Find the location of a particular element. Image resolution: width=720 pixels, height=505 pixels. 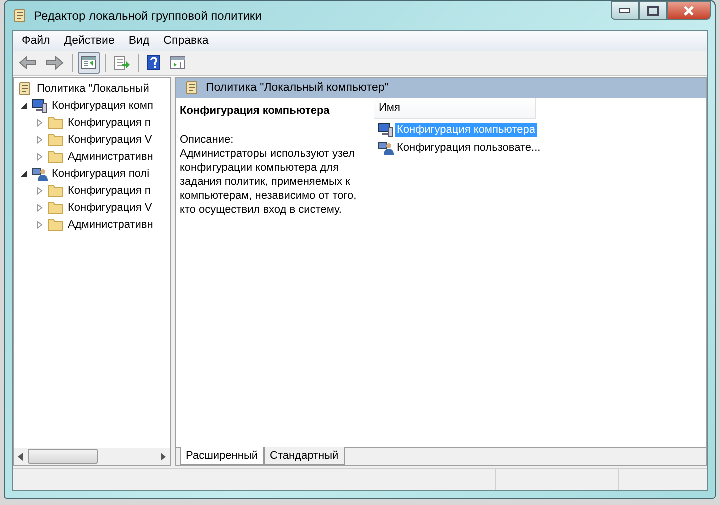

column-header: Имя is located at coordinates (455, 108).